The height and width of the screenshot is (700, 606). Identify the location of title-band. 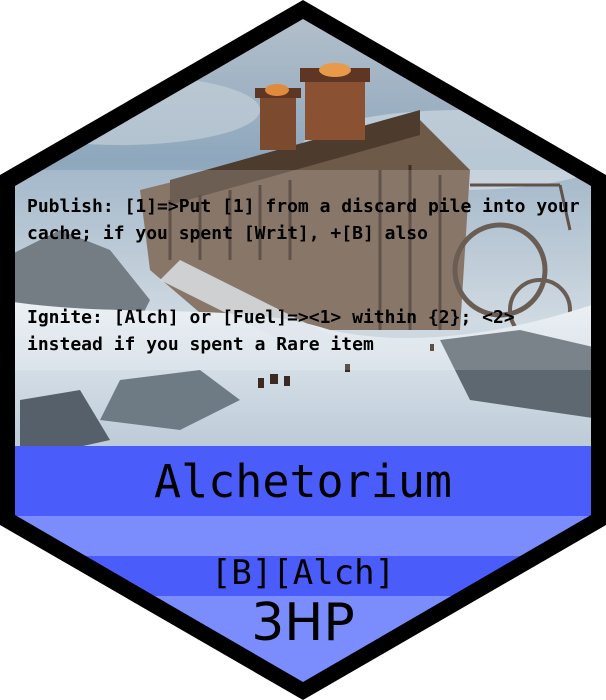
(303, 481).